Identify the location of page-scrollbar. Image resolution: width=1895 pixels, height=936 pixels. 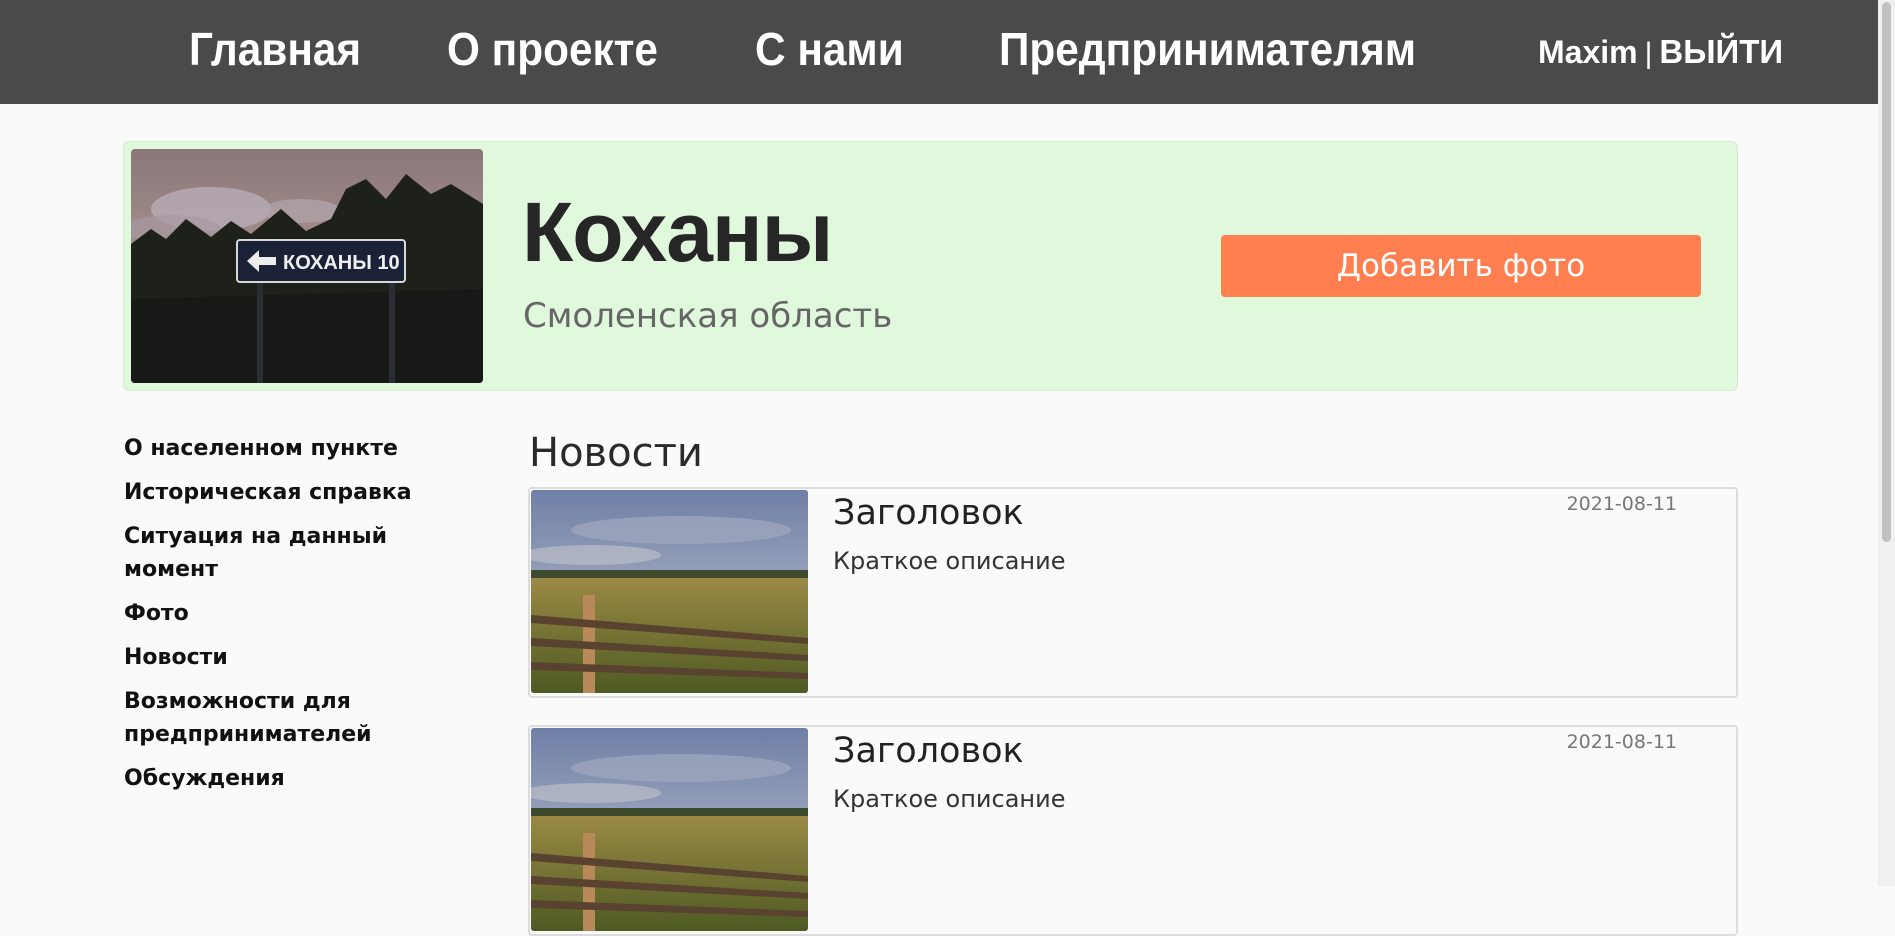
(1886, 443).